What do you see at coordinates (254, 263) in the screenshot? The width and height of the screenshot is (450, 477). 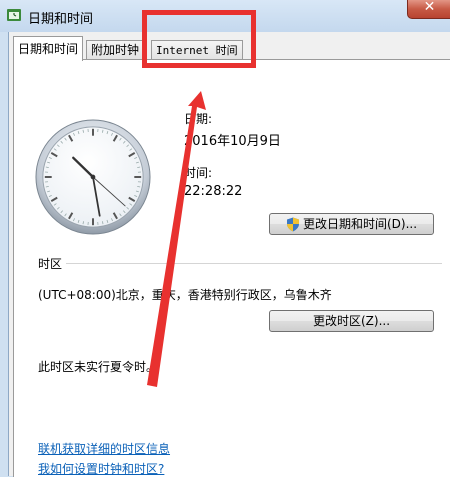 I see `timezone-divider` at bounding box center [254, 263].